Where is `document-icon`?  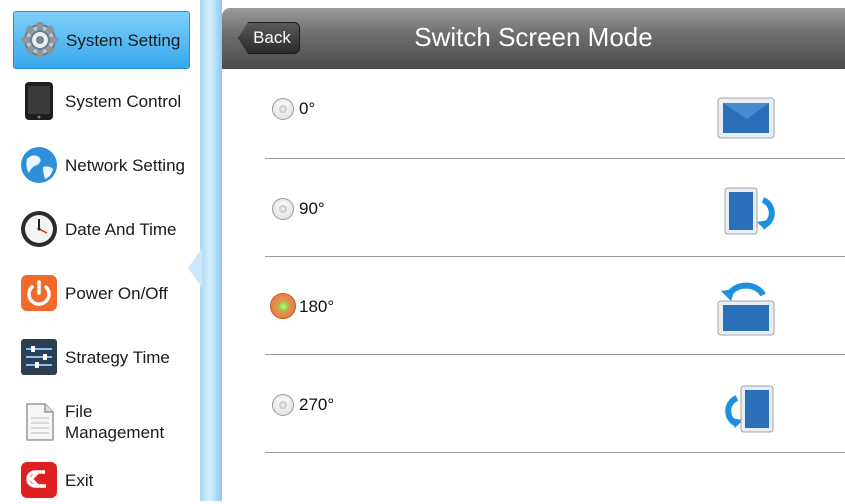 document-icon is located at coordinates (39, 422).